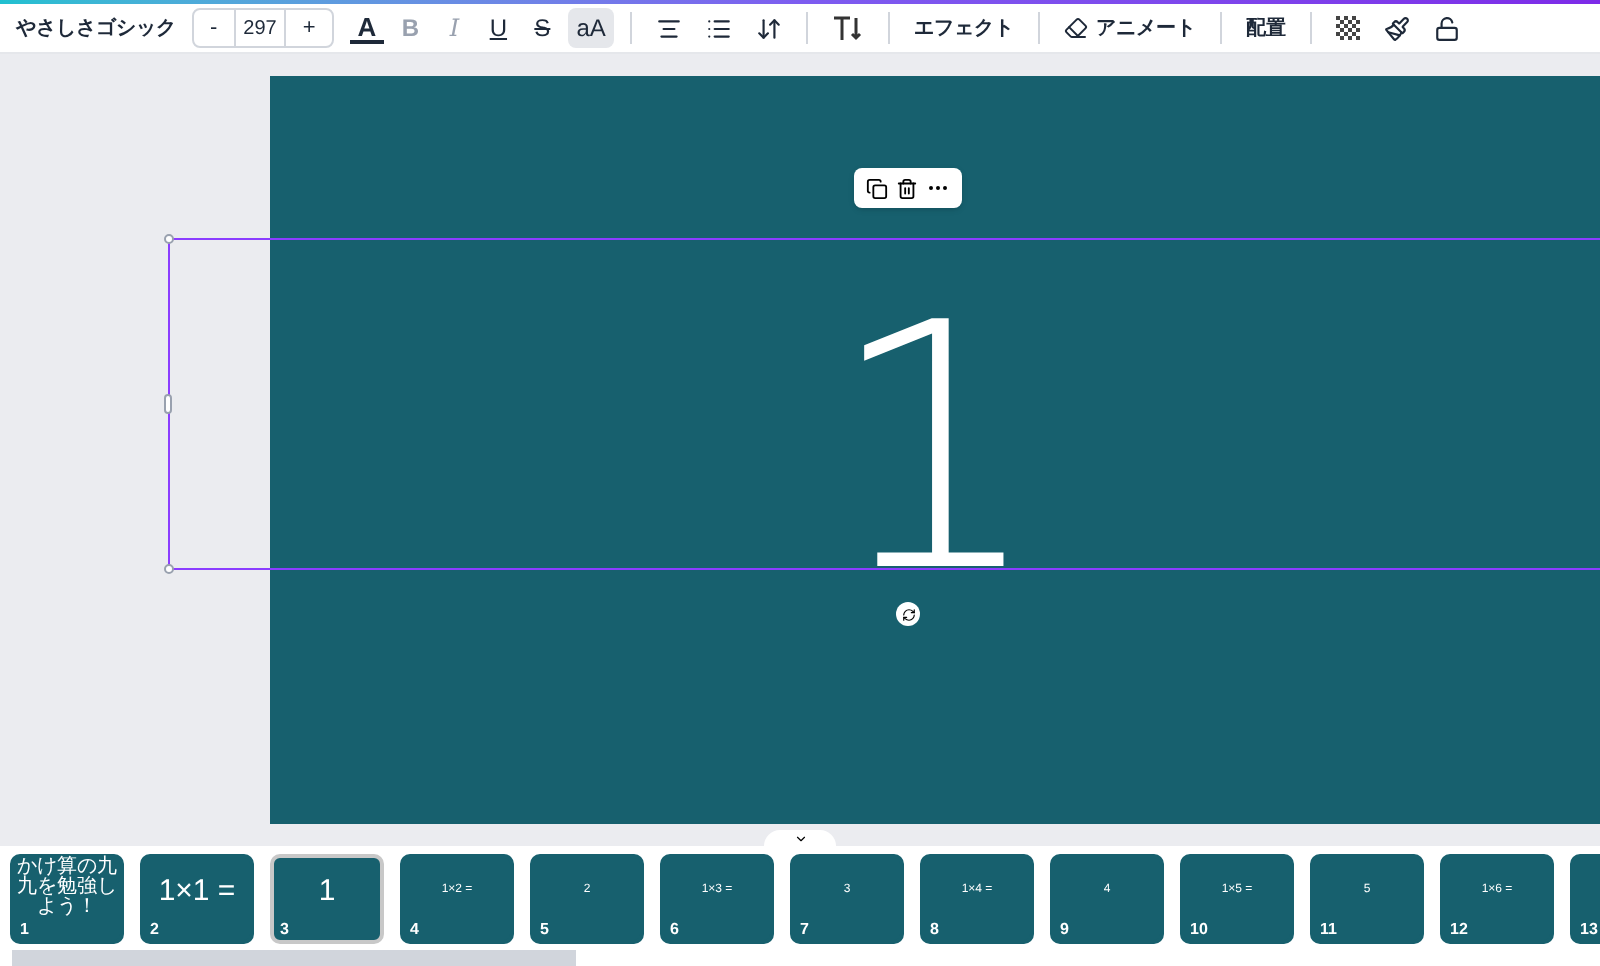  What do you see at coordinates (674, 929) in the screenshot?
I see `page-number: 6` at bounding box center [674, 929].